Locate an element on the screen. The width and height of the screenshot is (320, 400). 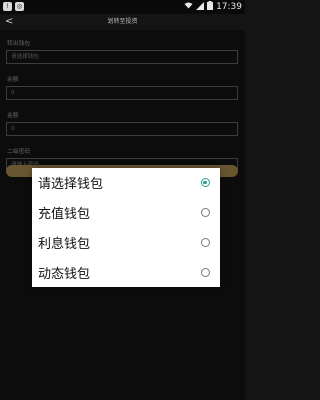
battery-icon is located at coordinates (210, 7).